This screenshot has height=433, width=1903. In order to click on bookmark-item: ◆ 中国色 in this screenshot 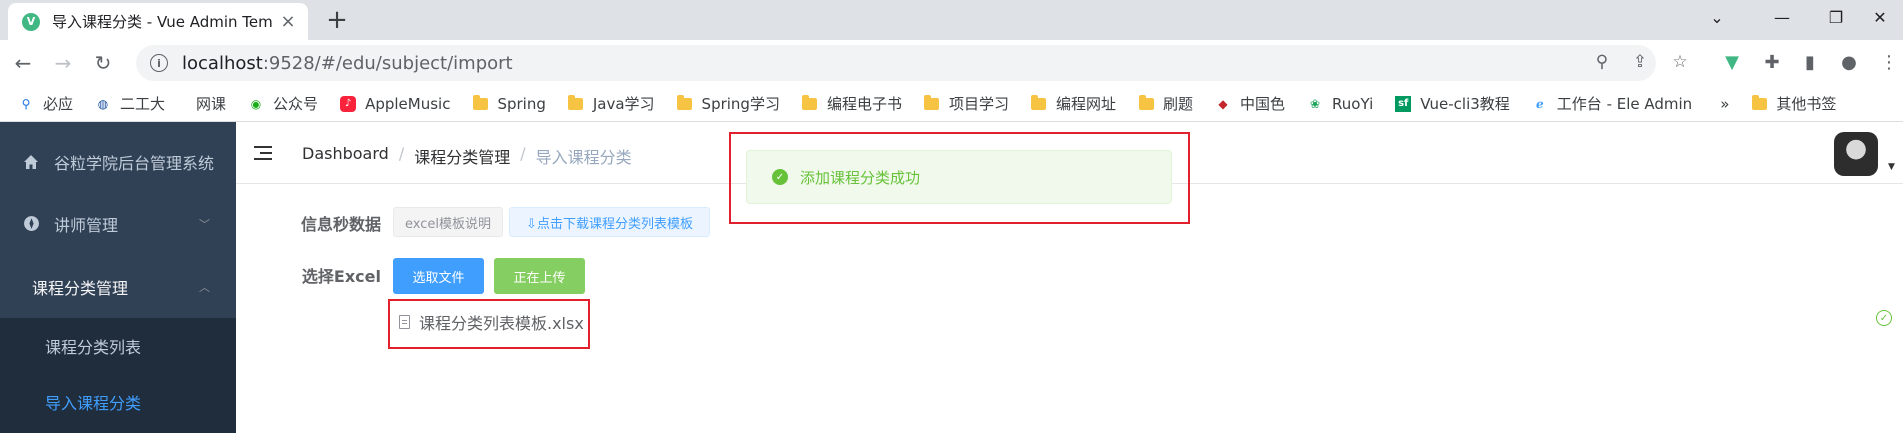, I will do `click(1250, 103)`.